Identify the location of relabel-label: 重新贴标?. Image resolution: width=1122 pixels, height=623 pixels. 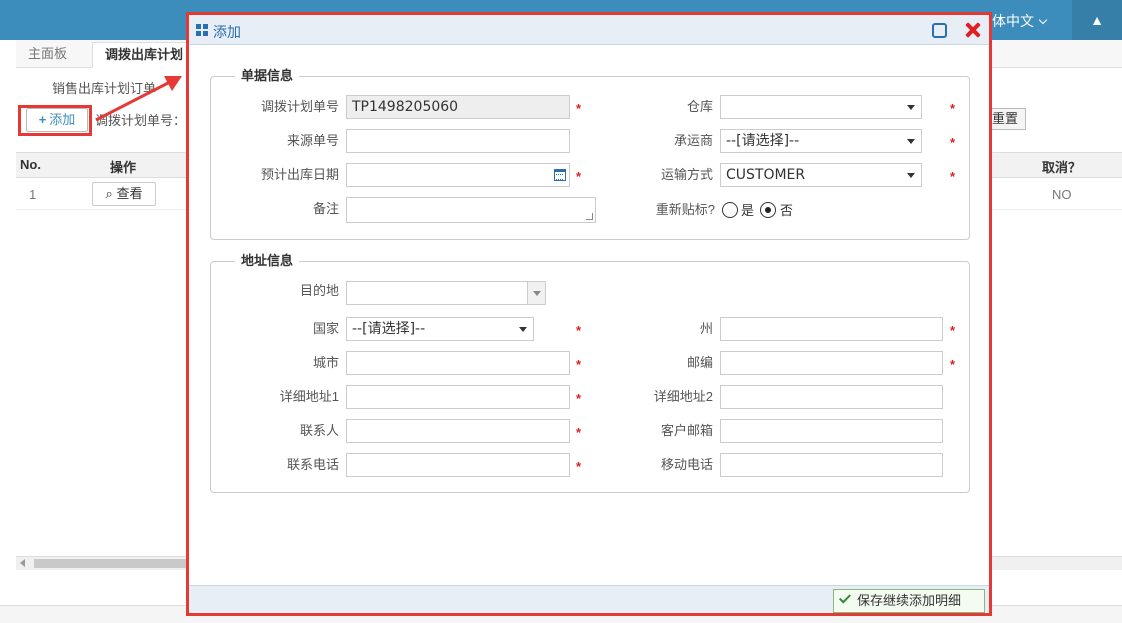
(685, 209).